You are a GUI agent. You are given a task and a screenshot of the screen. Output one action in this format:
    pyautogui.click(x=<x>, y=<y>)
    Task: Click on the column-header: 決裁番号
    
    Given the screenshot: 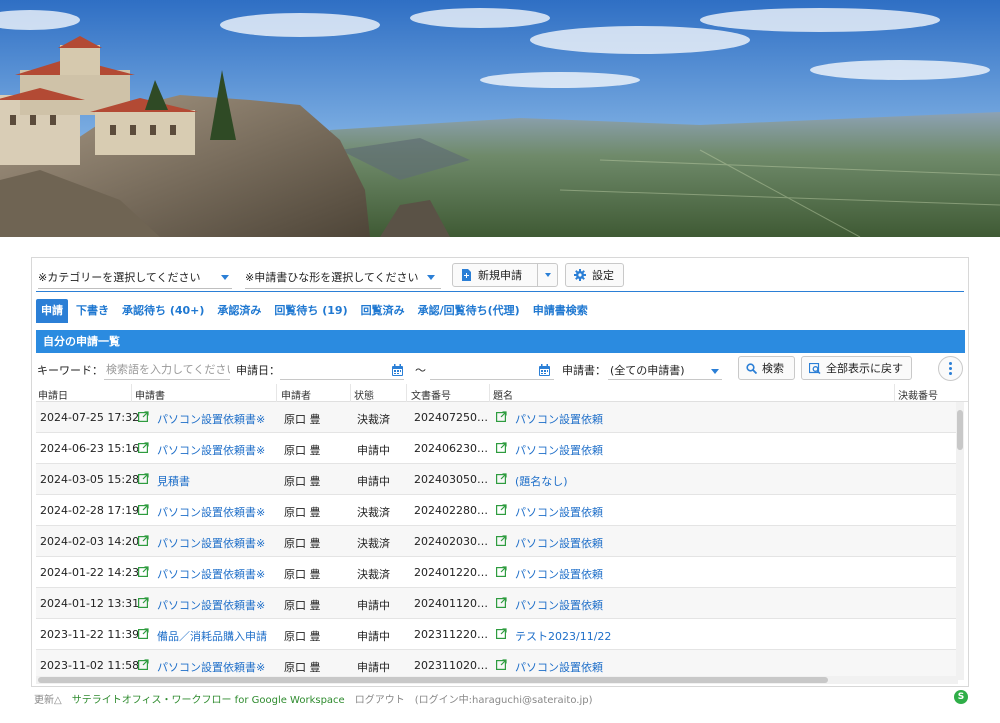 What is the action you would take?
    pyautogui.click(x=918, y=394)
    